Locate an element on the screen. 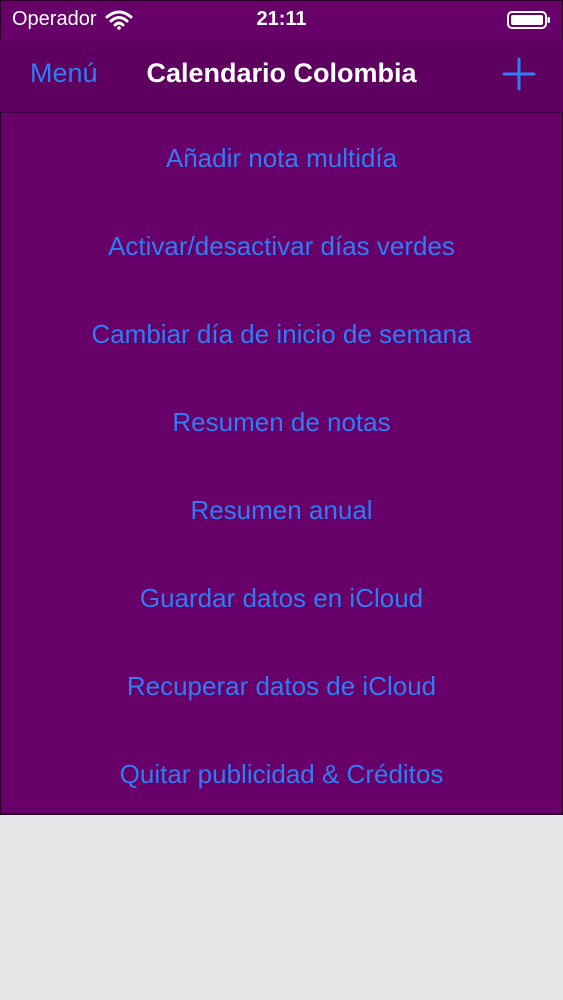  status-time: 21:11 is located at coordinates (281, 19).